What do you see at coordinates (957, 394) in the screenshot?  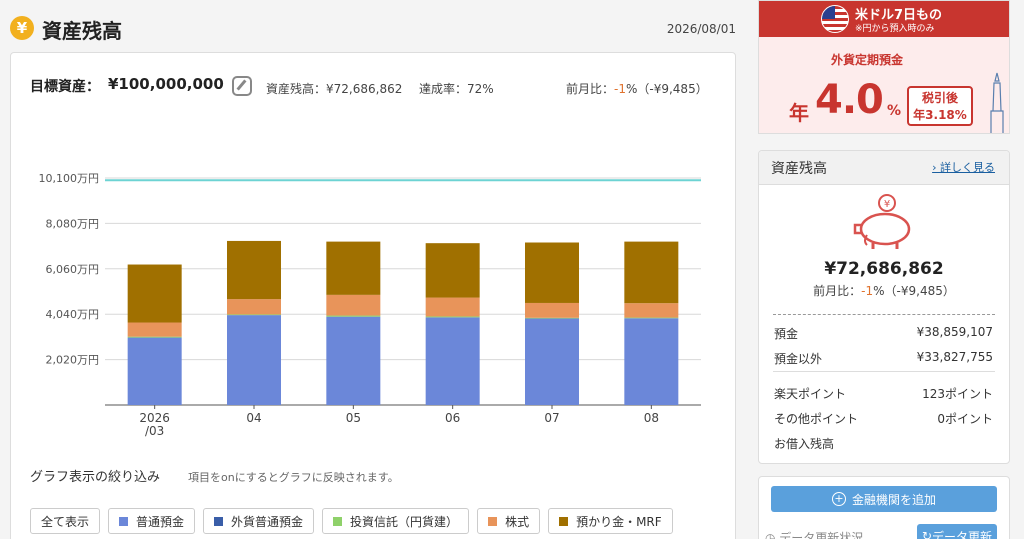 I see `rakuten-points-value: 123ポイント` at bounding box center [957, 394].